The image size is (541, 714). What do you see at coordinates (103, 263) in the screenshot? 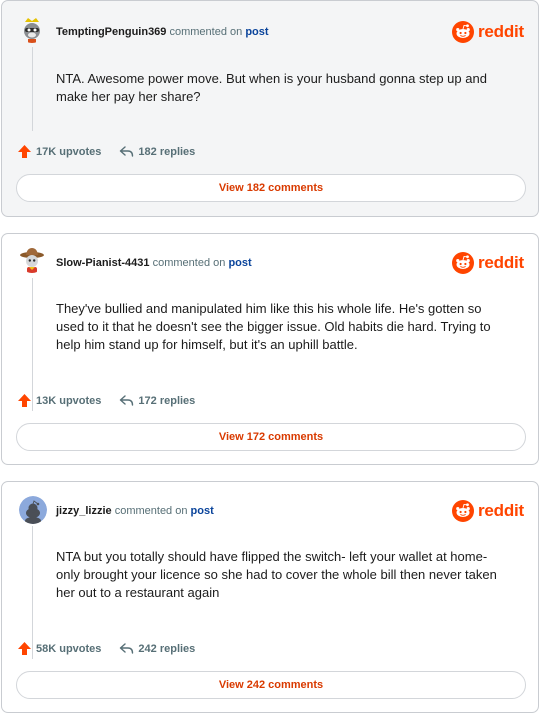
I see `username-link: Slow-Pianist-4431` at bounding box center [103, 263].